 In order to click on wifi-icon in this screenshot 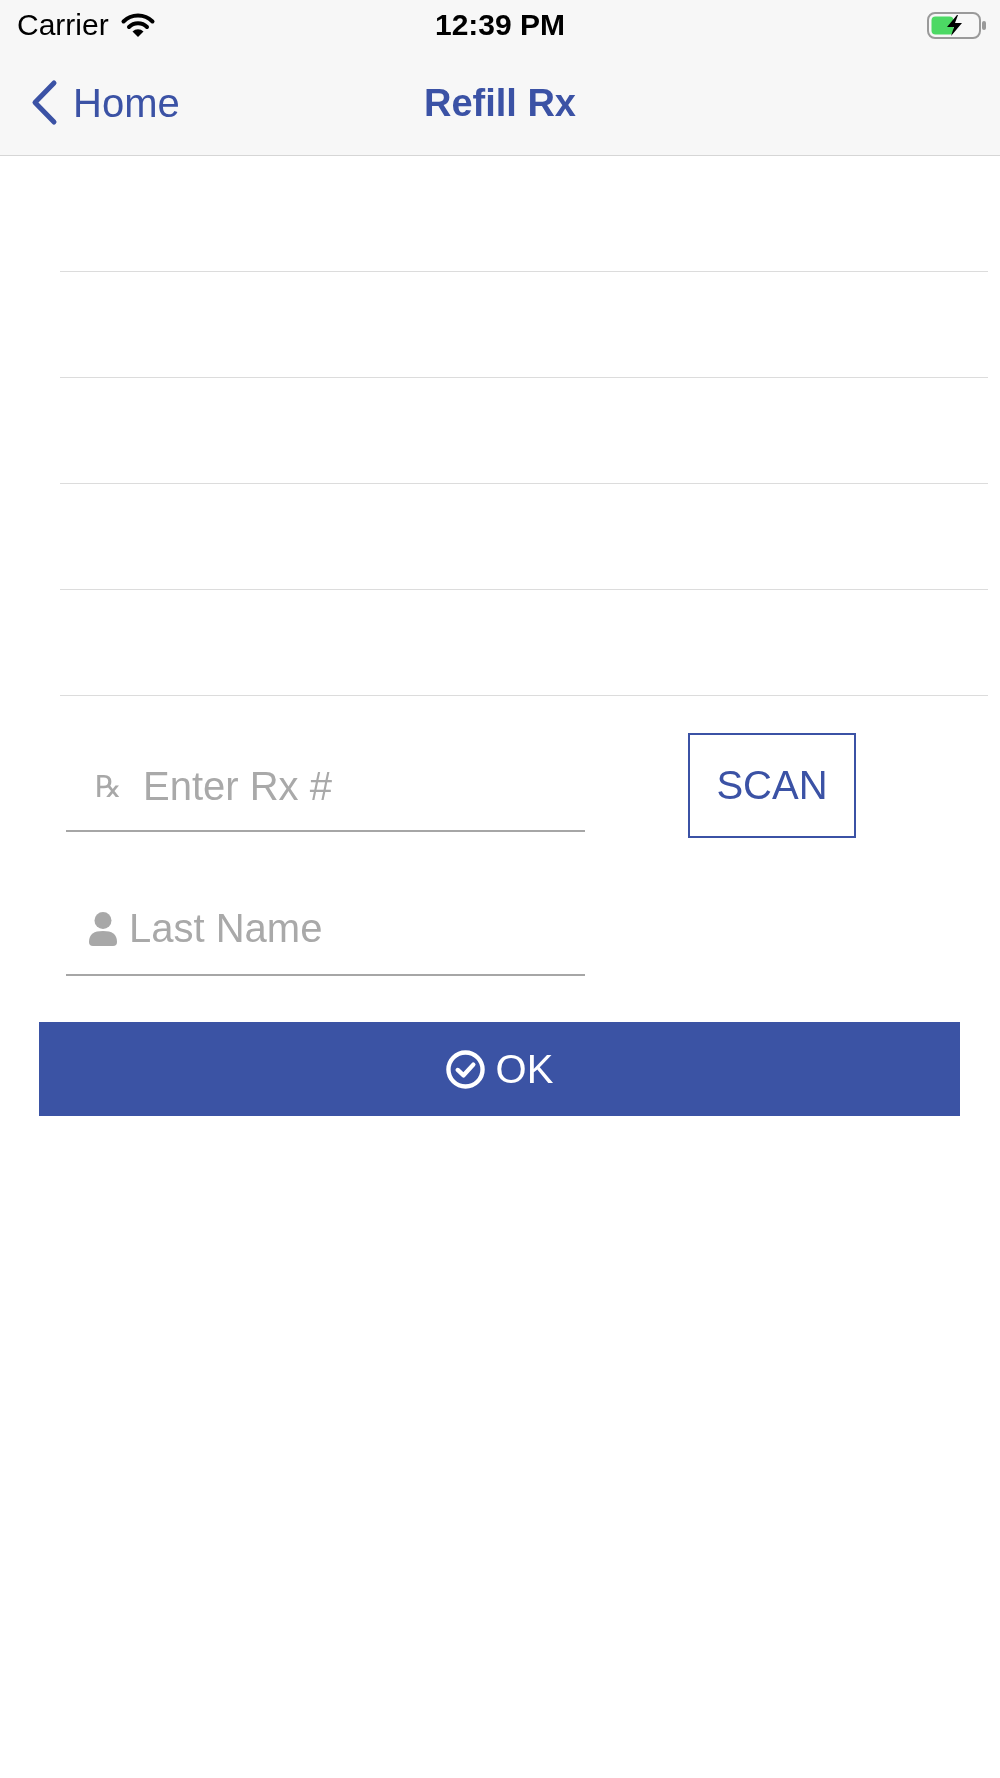, I will do `click(137, 25)`.